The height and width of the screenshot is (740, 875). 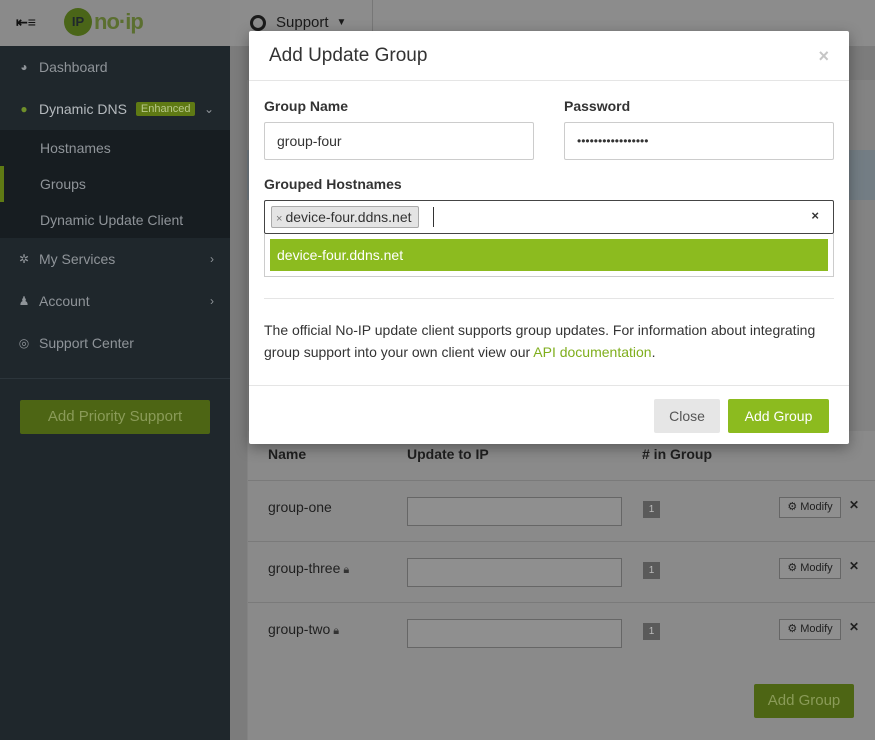 What do you see at coordinates (592, 352) in the screenshot?
I see `api-documentation-link: API documentation` at bounding box center [592, 352].